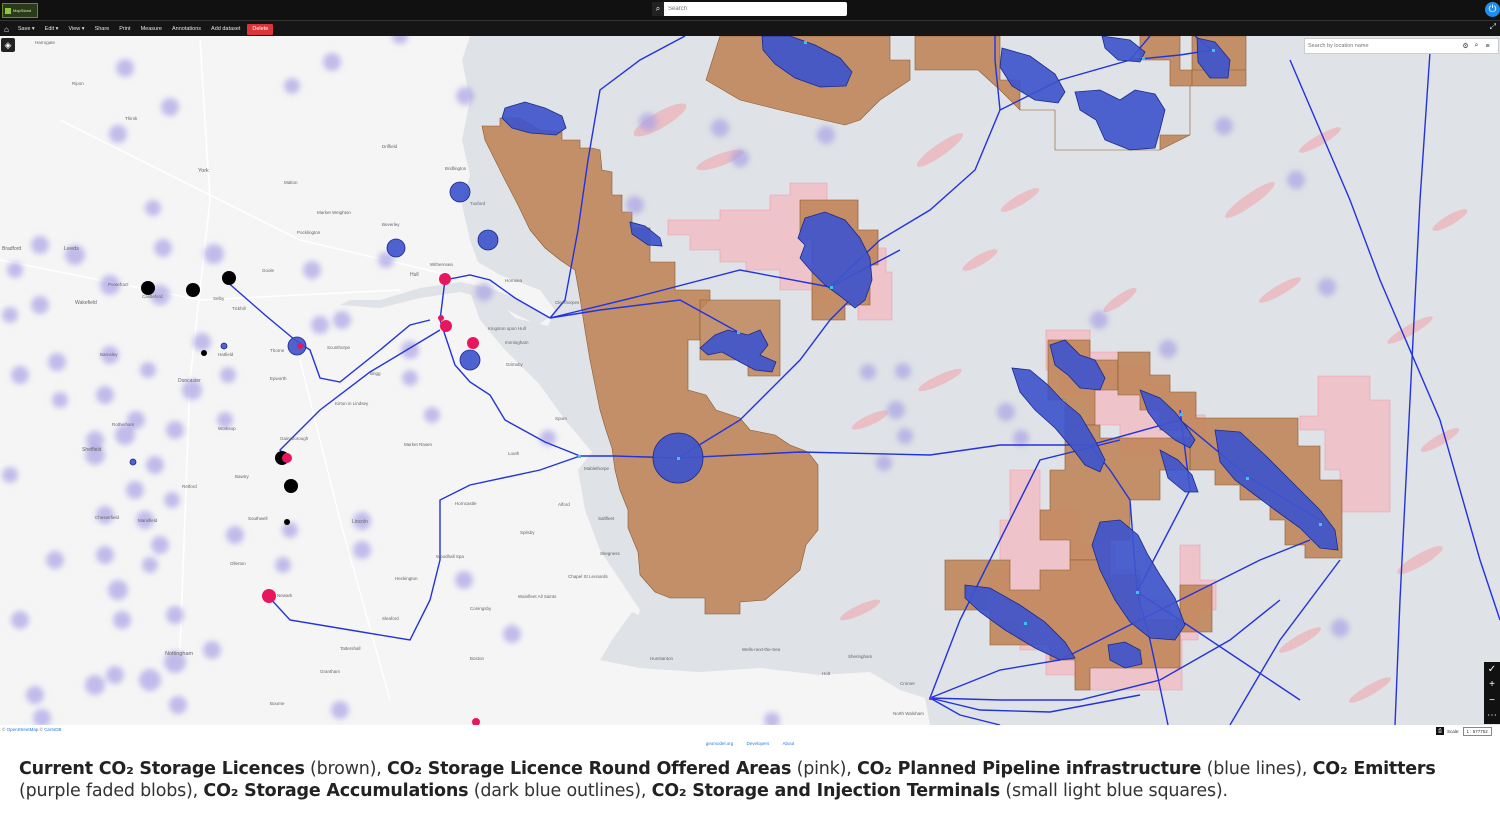 The image size is (1500, 815). I want to click on app-logo-text: MapStand, so click(22, 10).